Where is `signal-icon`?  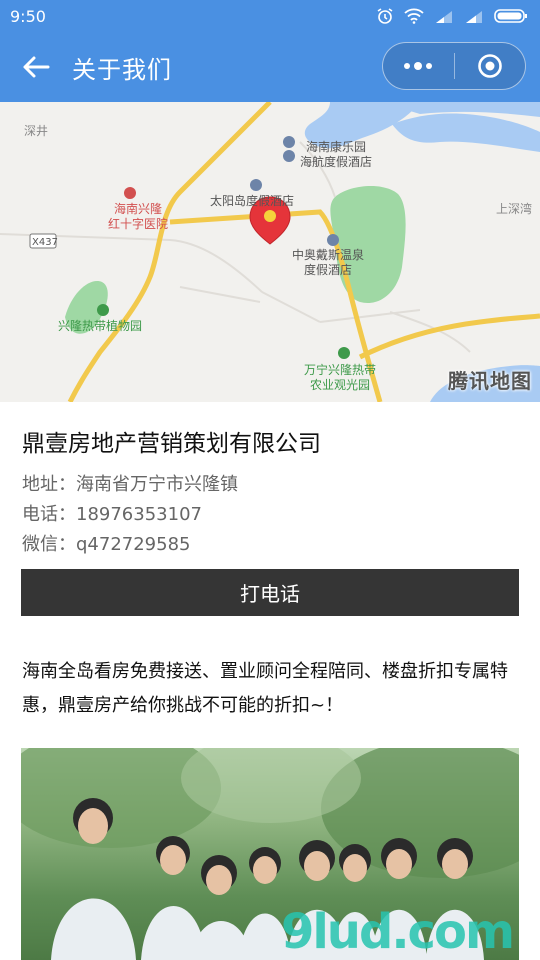 signal-icon is located at coordinates (444, 17).